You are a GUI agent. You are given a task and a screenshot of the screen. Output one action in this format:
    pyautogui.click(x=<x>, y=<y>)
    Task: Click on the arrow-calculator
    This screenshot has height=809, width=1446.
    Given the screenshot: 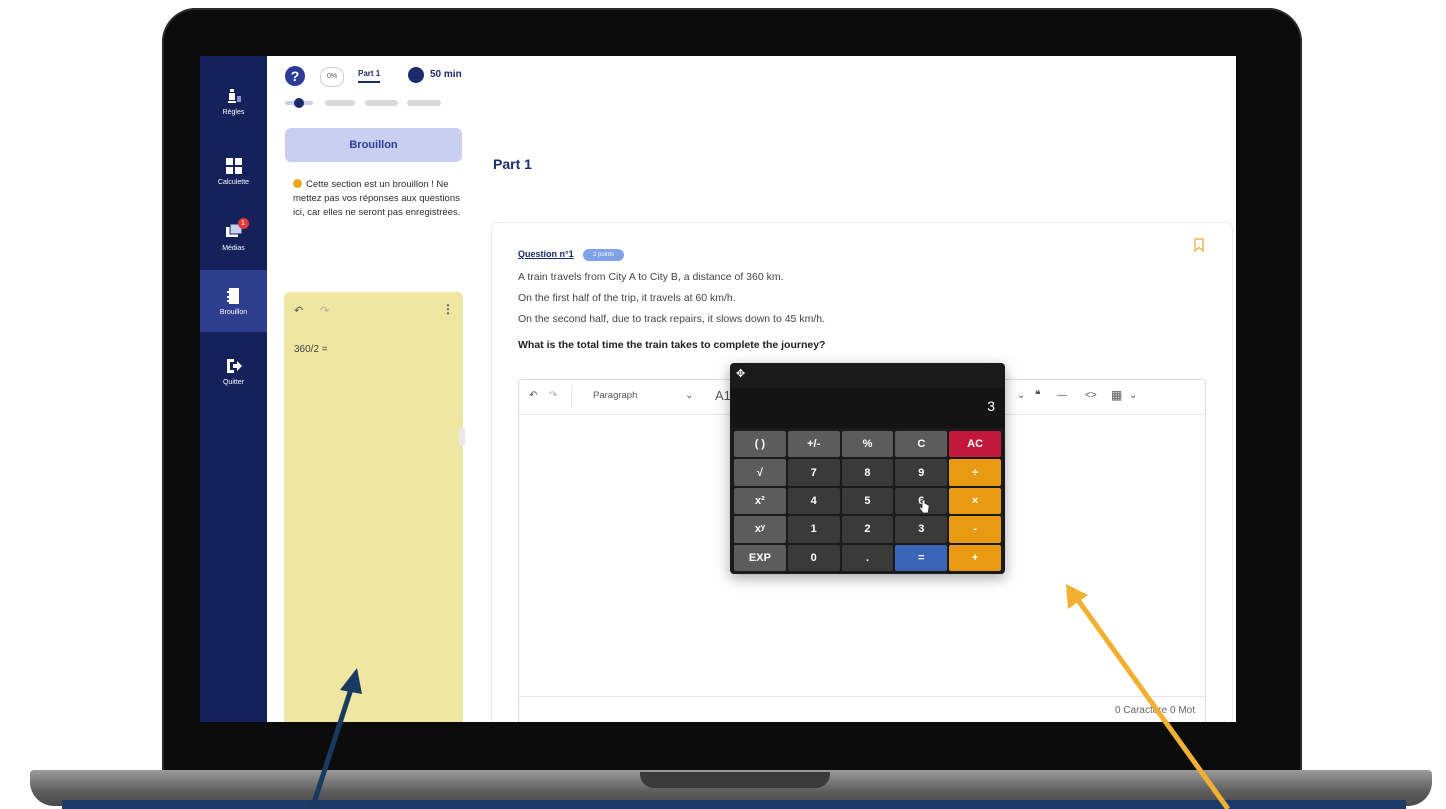 What is the action you would take?
    pyautogui.click(x=1148, y=696)
    